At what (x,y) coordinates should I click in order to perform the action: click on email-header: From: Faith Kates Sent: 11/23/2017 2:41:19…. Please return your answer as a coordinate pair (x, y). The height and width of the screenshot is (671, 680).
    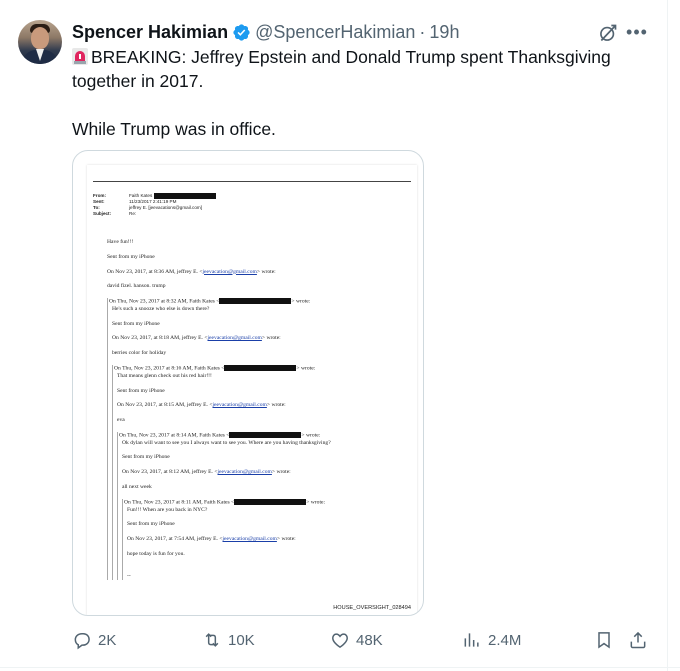
    Looking at the image, I should click on (154, 205).